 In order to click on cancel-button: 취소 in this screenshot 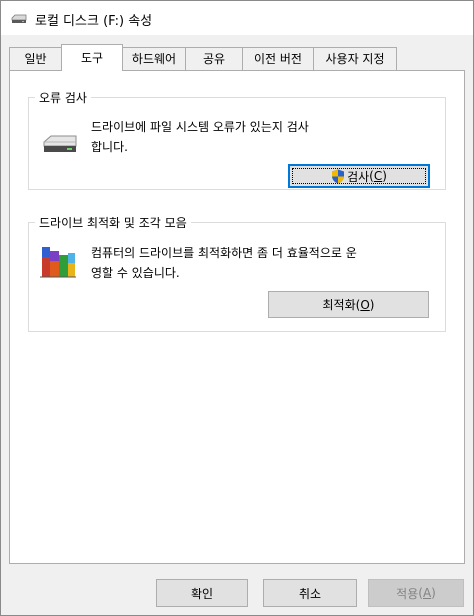, I will do `click(310, 593)`.